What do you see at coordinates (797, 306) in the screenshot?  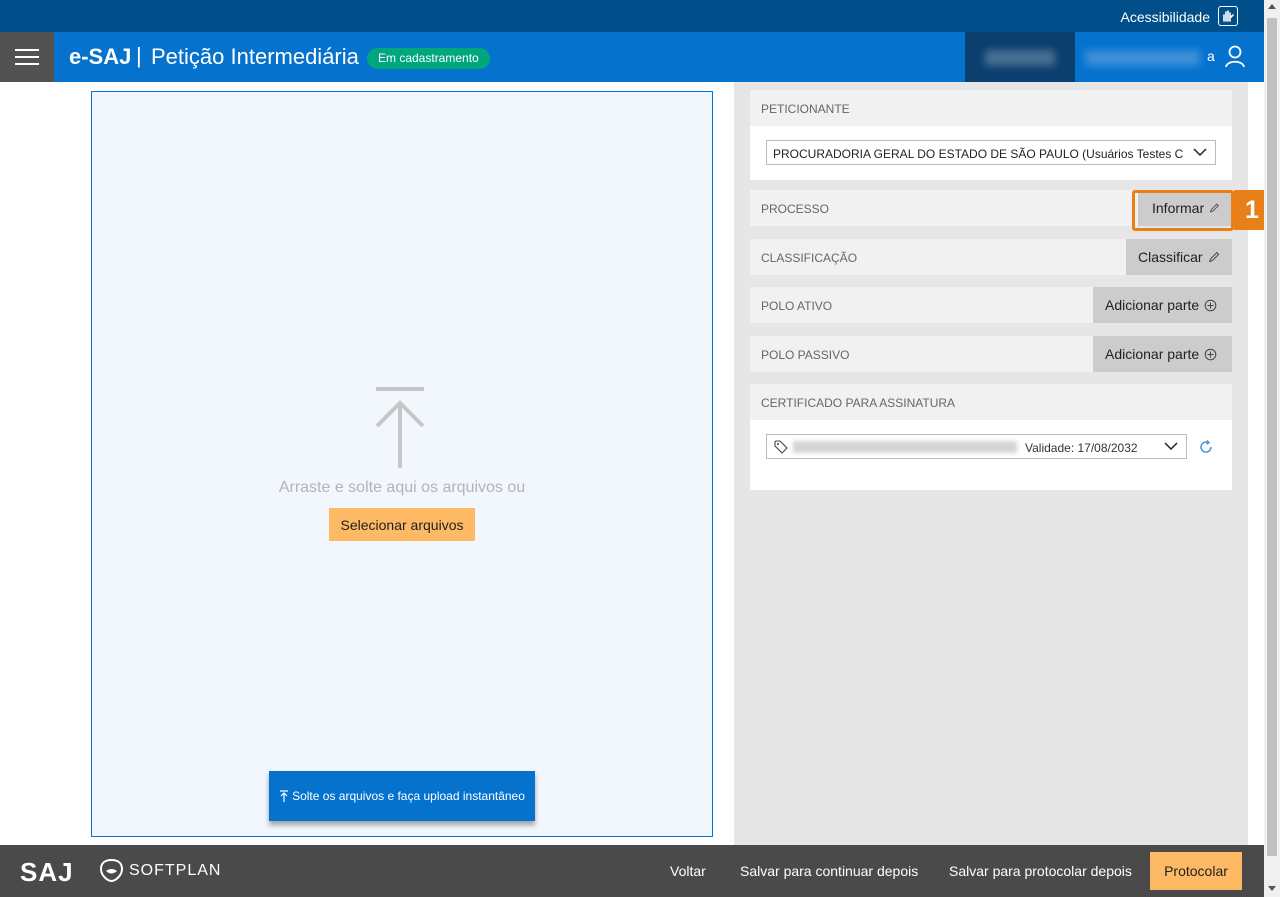 I see `section-title-polo-ativo: POLO ATIVO` at bounding box center [797, 306].